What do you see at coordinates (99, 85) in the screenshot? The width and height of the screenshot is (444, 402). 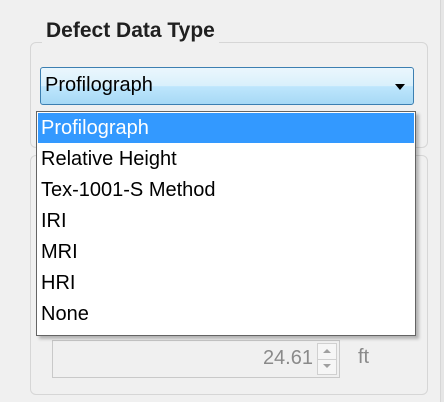 I see `combobox-selected-value: Profilograph` at bounding box center [99, 85].